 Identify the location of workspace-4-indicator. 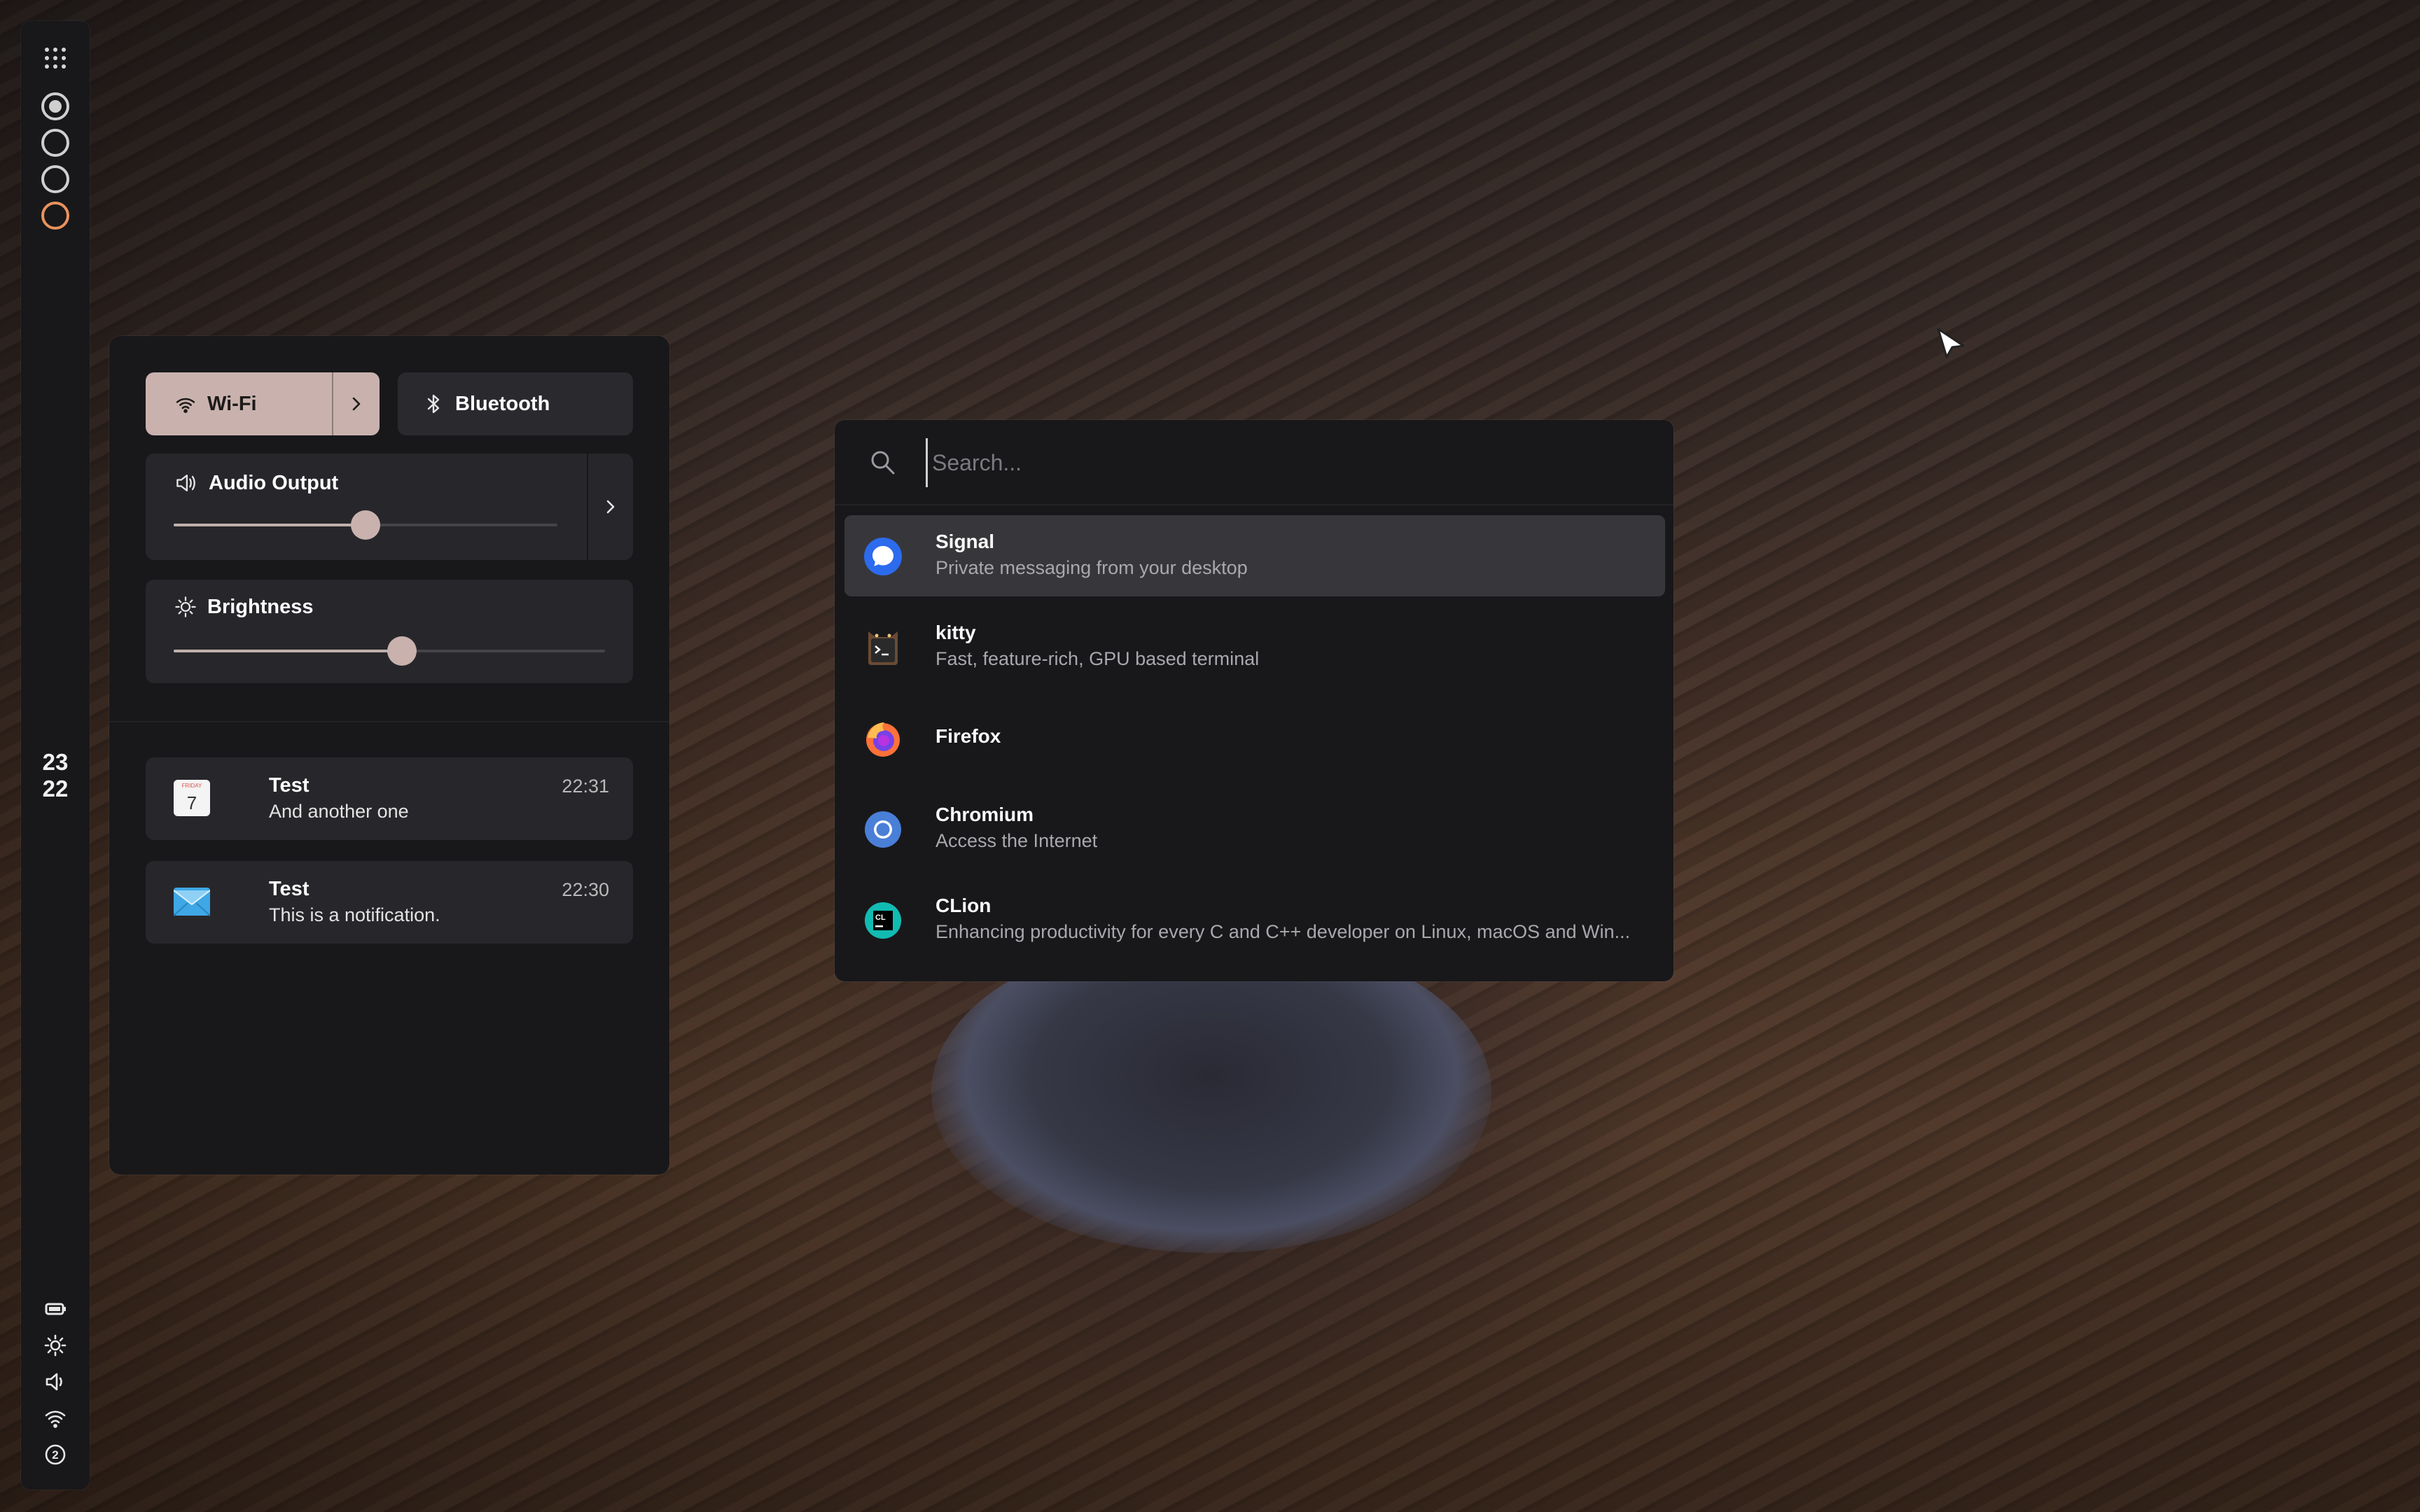
(55, 216).